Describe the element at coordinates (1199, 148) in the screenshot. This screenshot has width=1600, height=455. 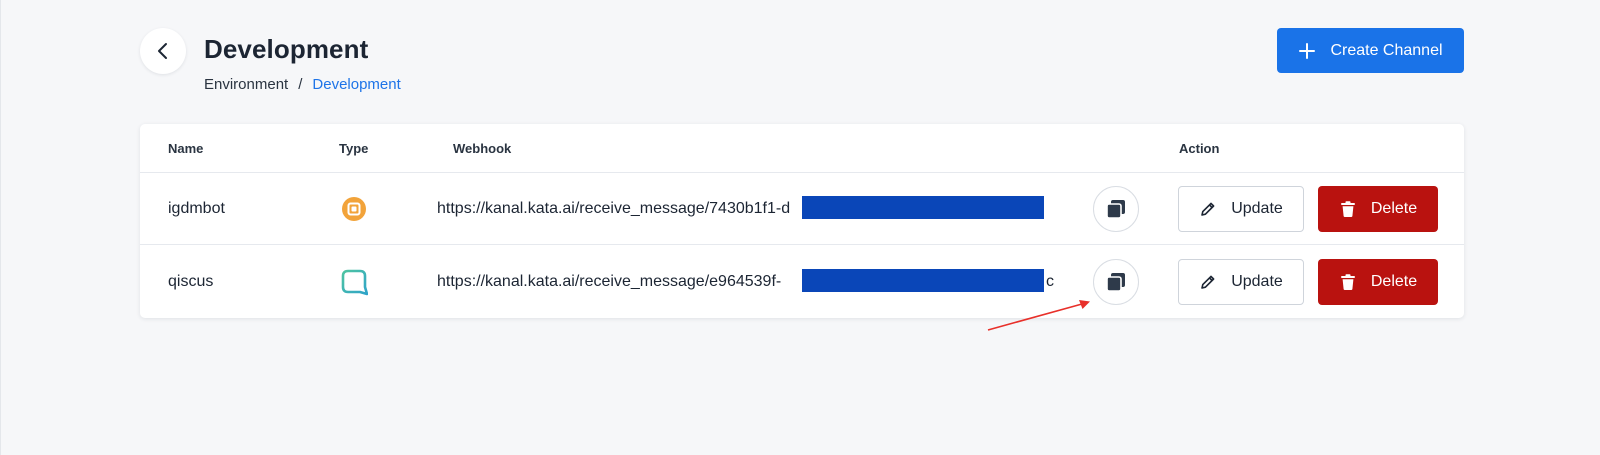
I see `column-action: Action` at that location.